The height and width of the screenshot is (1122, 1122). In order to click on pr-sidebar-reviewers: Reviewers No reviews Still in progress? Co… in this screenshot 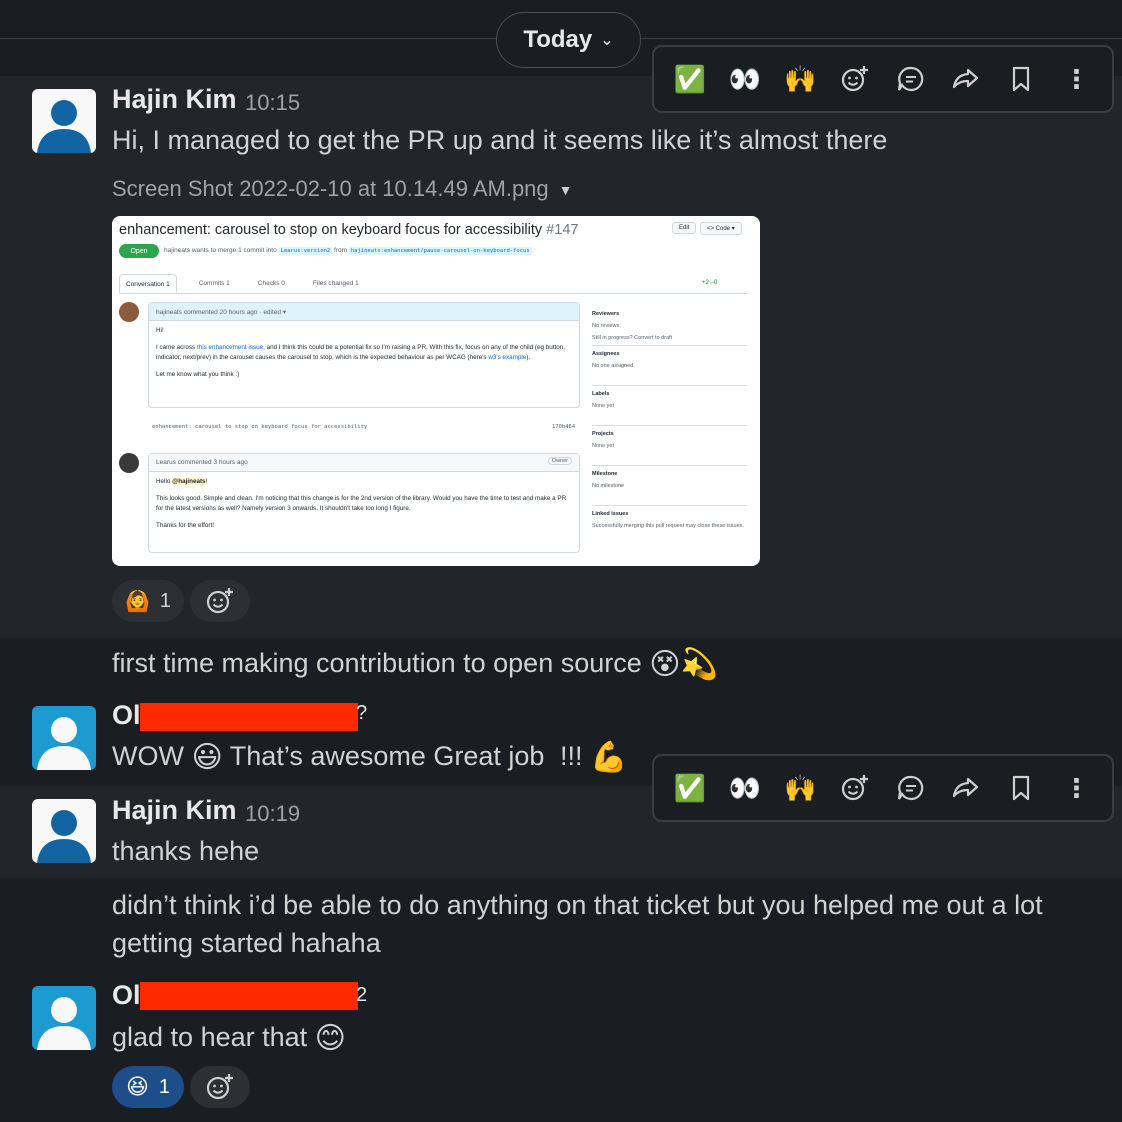, I will do `click(669, 326)`.